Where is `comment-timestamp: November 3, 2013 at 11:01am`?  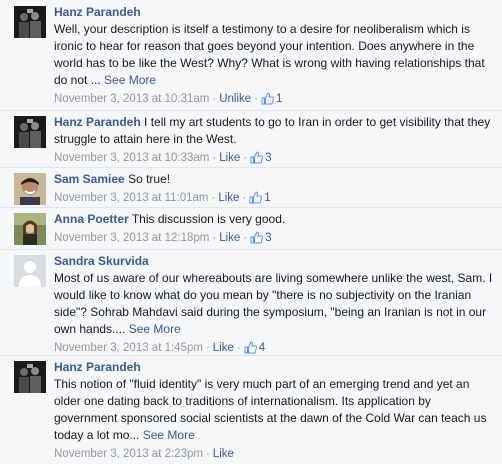
comment-timestamp: November 3, 2013 at 11:01am is located at coordinates (131, 198).